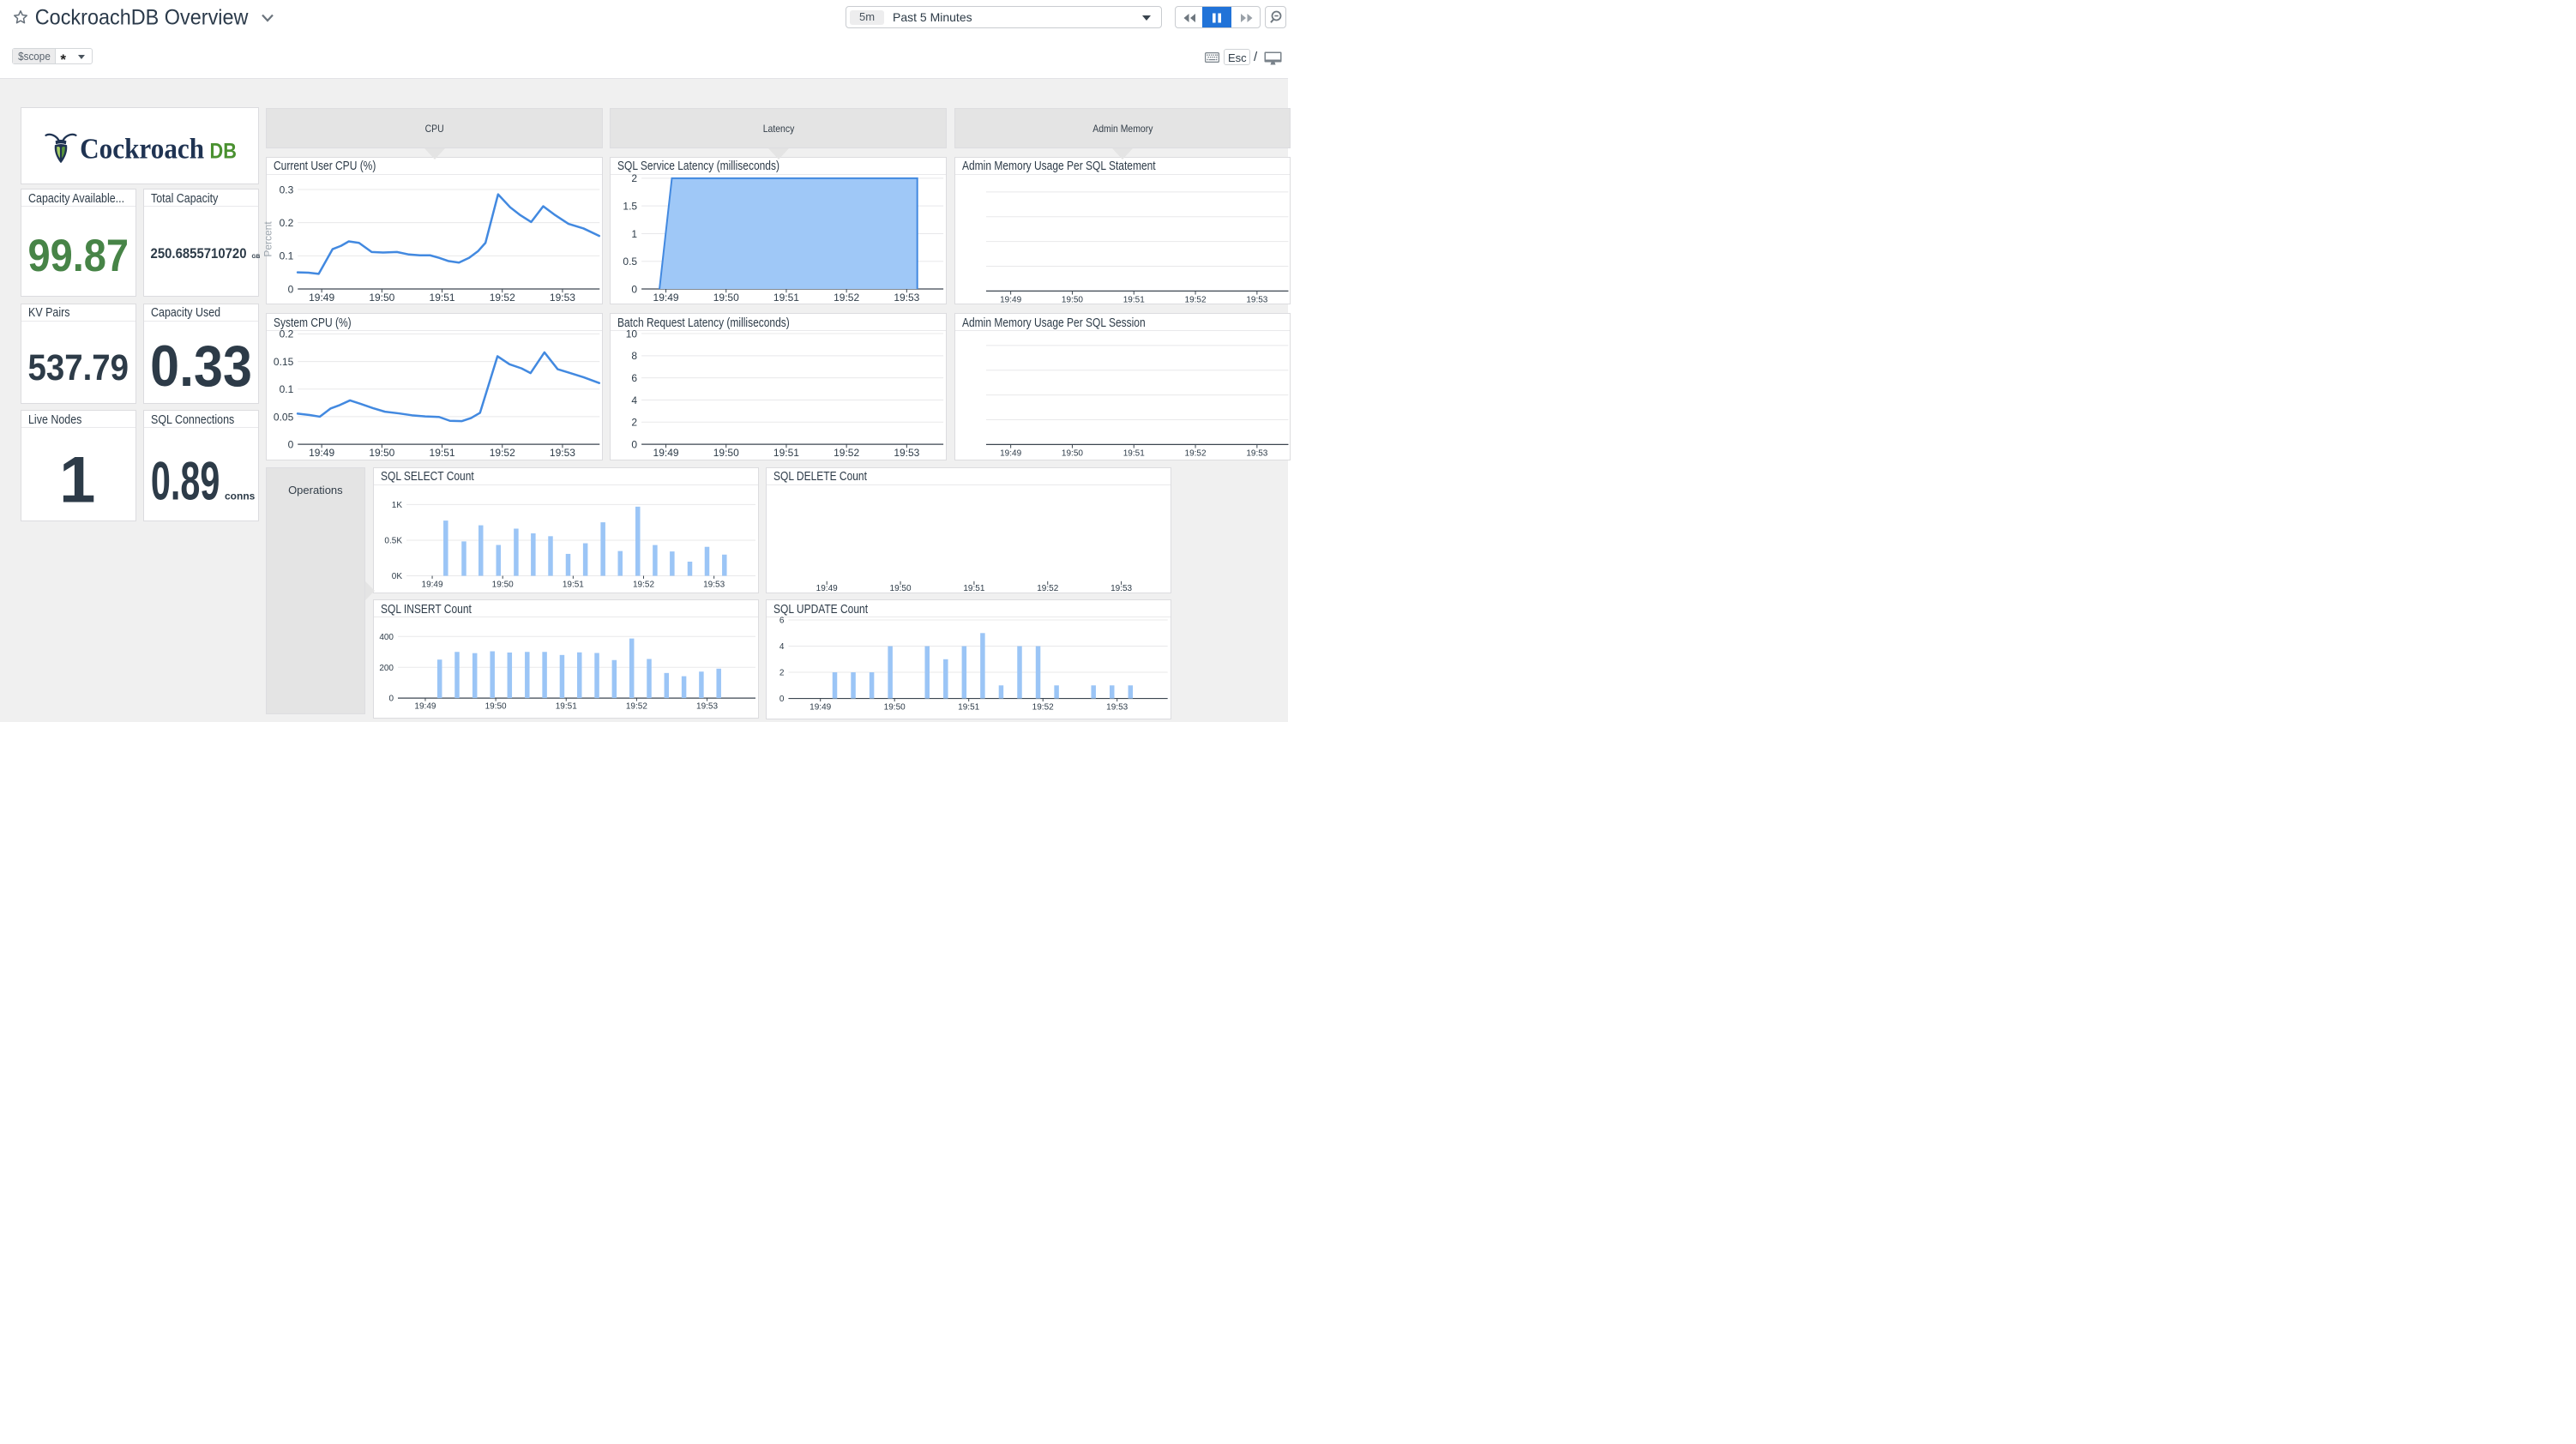 Image resolution: width=2576 pixels, height=1444 pixels. What do you see at coordinates (222, 151) in the screenshot?
I see `svg-text: DB` at bounding box center [222, 151].